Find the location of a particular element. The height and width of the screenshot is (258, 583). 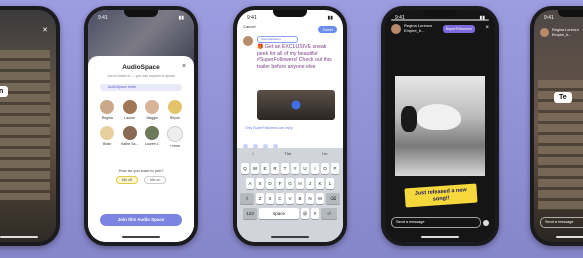

play-icon is located at coordinates (296, 105).